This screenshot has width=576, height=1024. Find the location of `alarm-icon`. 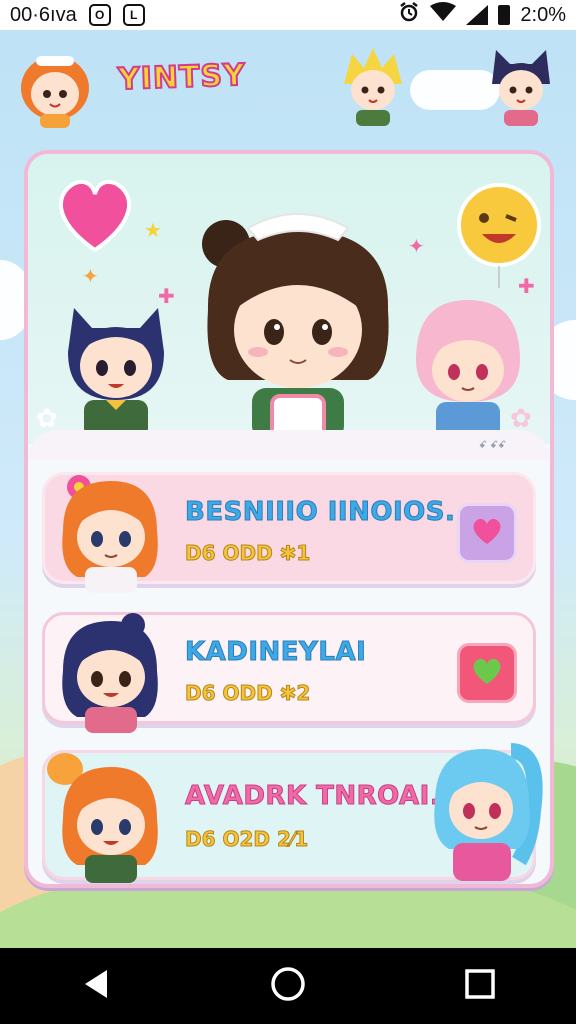

alarm-icon is located at coordinates (409, 15).